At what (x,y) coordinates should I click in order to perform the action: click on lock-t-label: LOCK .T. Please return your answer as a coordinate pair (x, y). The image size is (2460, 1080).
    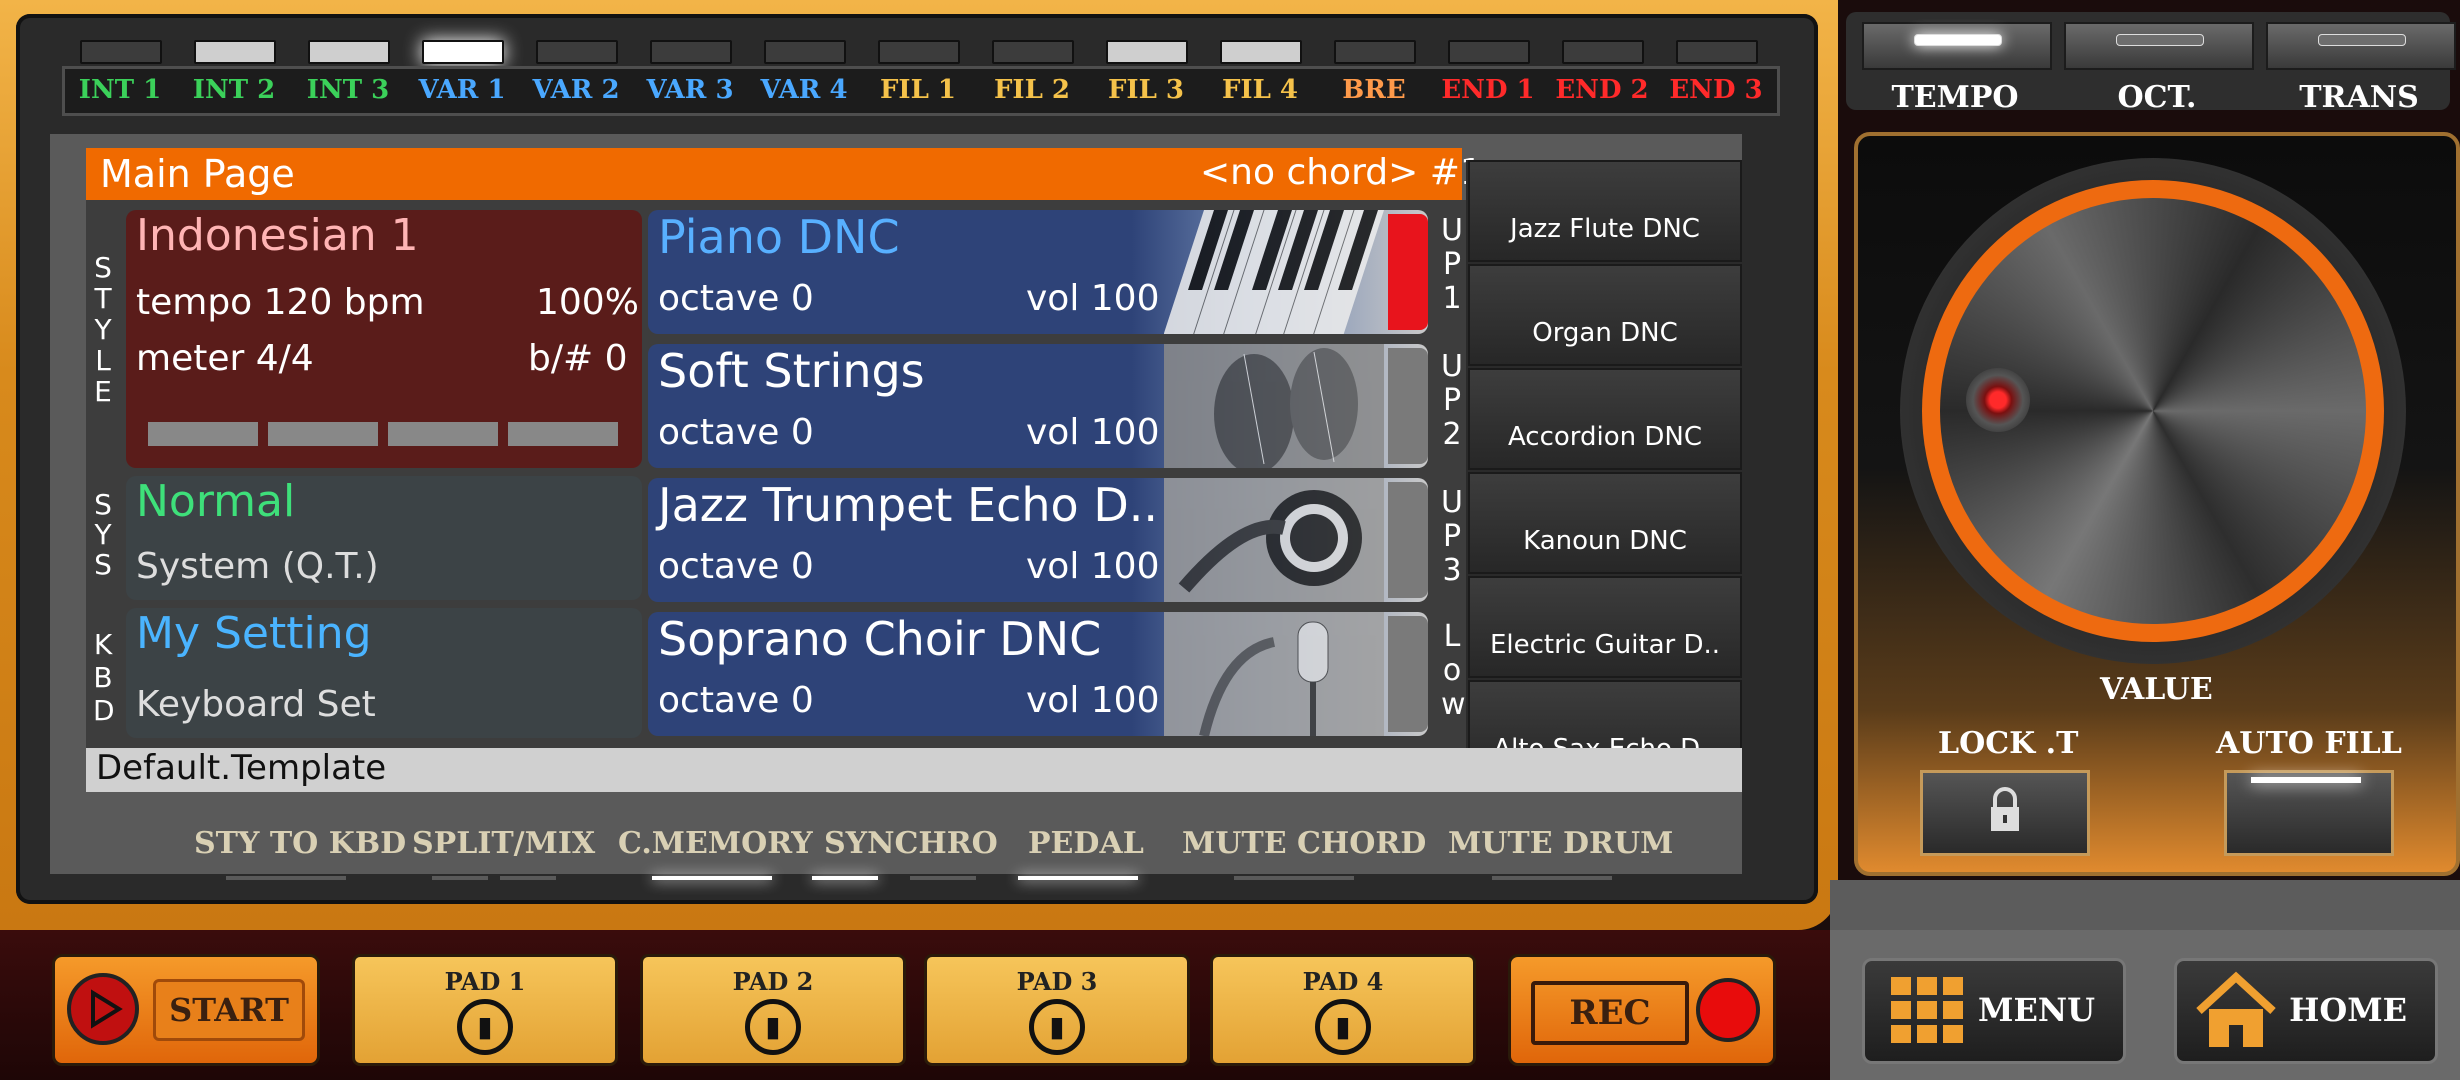
    Looking at the image, I should click on (2008, 743).